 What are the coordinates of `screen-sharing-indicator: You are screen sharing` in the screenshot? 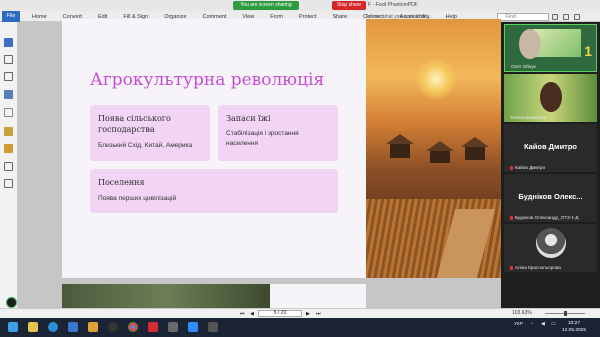 It's located at (266, 5).